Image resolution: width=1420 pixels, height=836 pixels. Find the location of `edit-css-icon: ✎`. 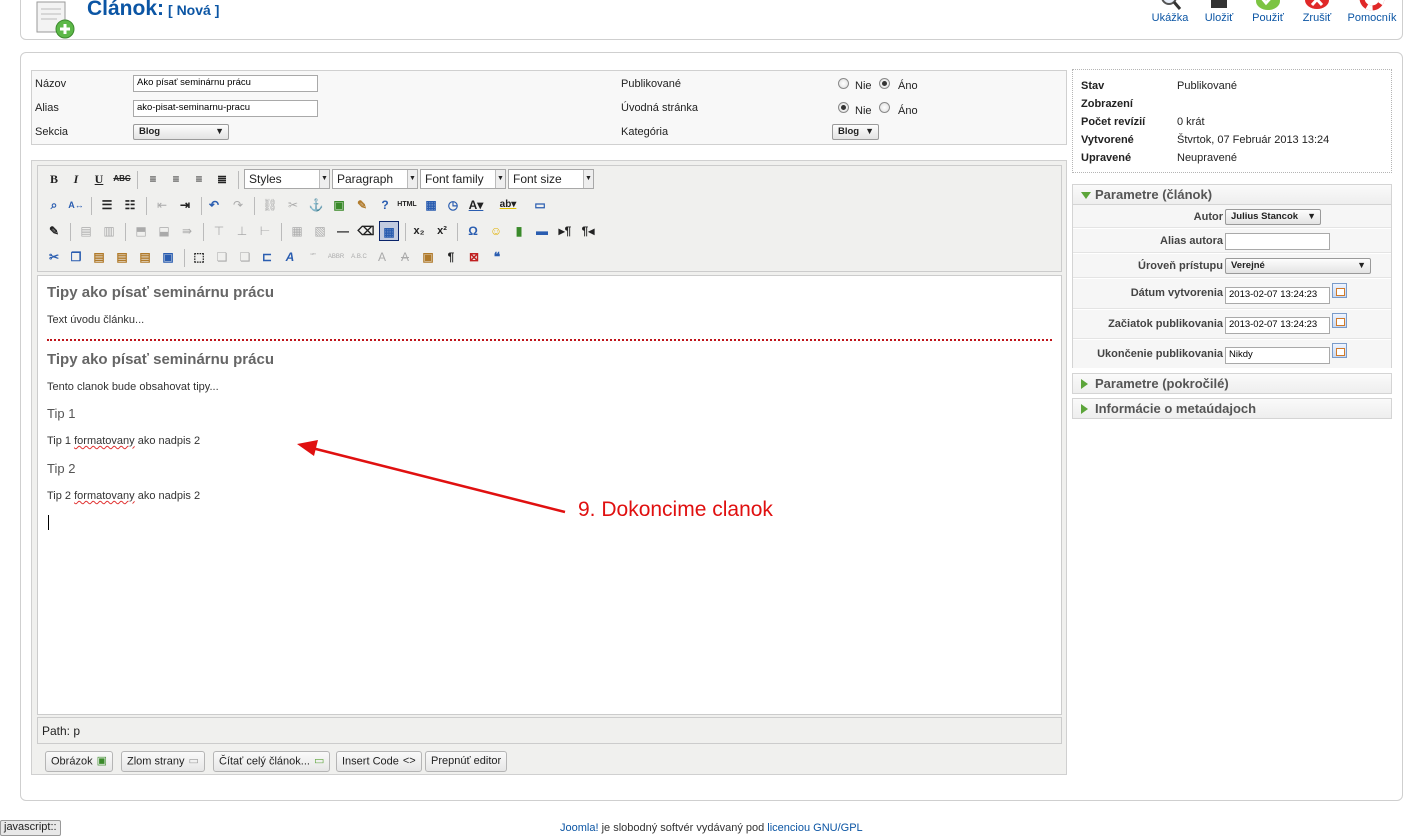

edit-css-icon: ✎ is located at coordinates (54, 231).